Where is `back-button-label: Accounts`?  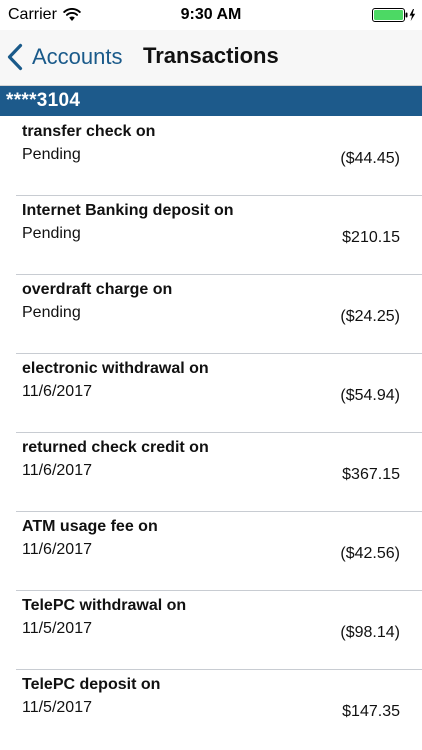 back-button-label: Accounts is located at coordinates (77, 56).